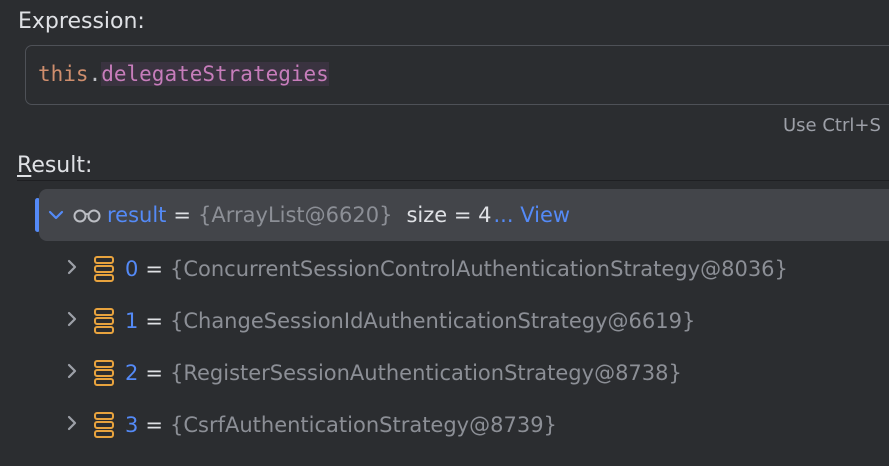  Describe the element at coordinates (132, 373) in the screenshot. I see `element-index: 2` at that location.